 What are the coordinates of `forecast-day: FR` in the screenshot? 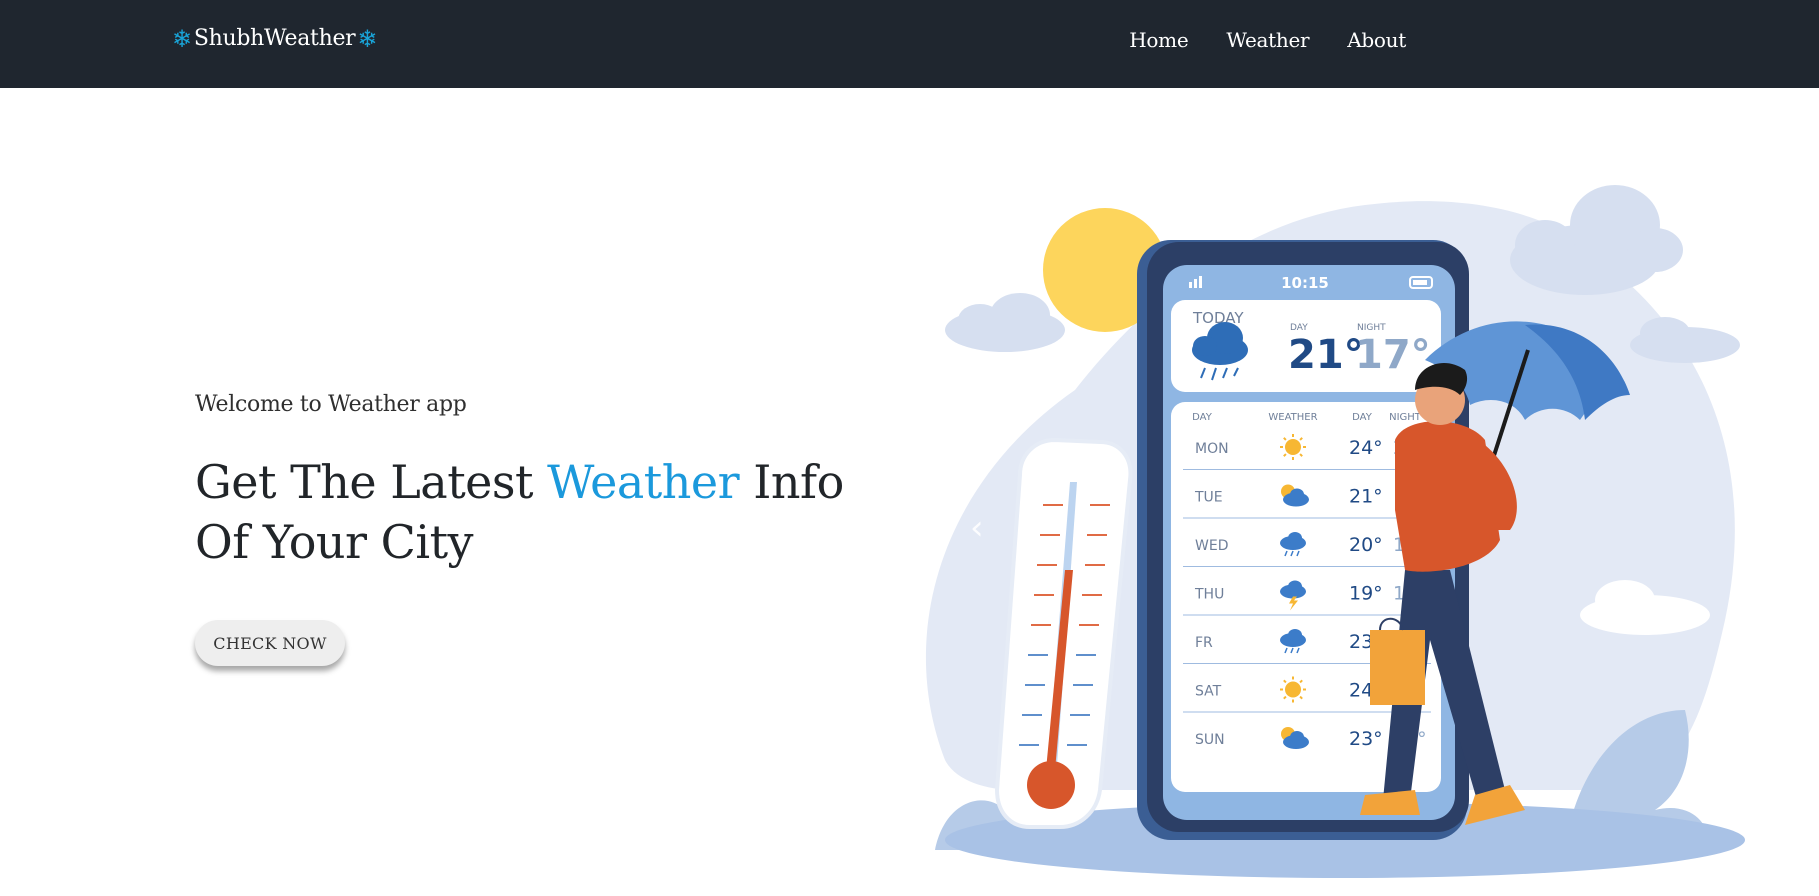 It's located at (1204, 643).